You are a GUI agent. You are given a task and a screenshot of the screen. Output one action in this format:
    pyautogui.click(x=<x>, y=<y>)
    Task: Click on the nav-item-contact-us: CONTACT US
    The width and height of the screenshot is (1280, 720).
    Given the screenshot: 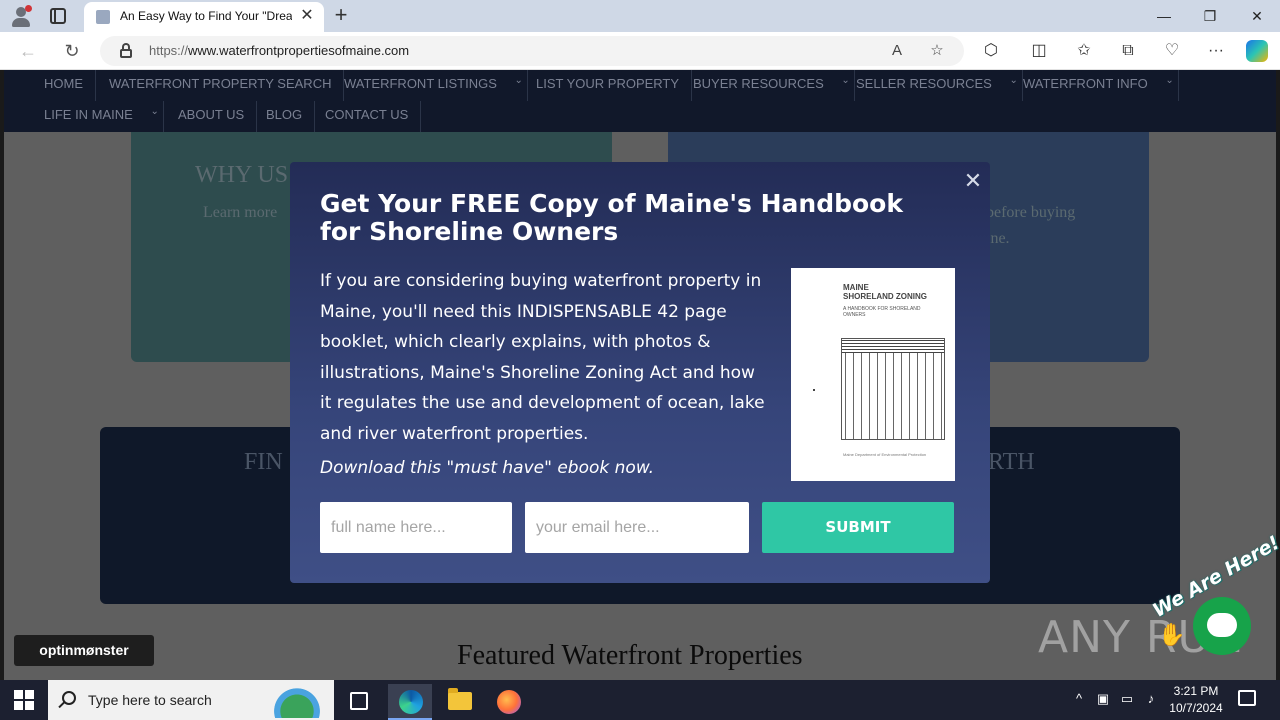 What is the action you would take?
    pyautogui.click(x=367, y=116)
    